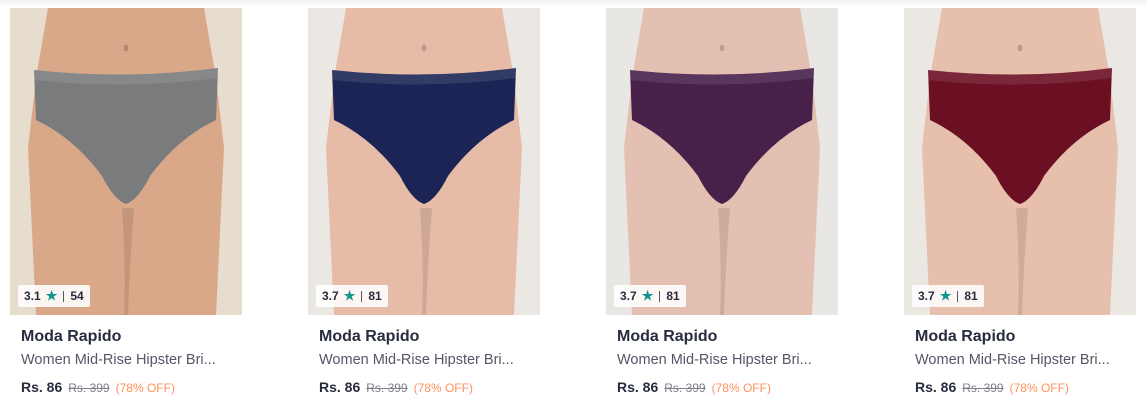 The image size is (1146, 411). I want to click on rating-badge: 3.1 ★ 54, so click(54, 296).